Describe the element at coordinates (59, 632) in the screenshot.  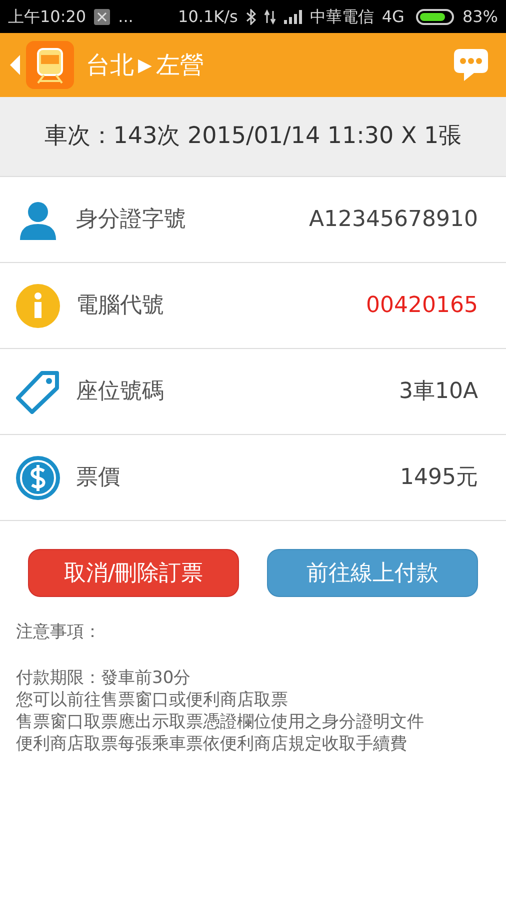
I see `notes-title: 注意事項：` at that location.